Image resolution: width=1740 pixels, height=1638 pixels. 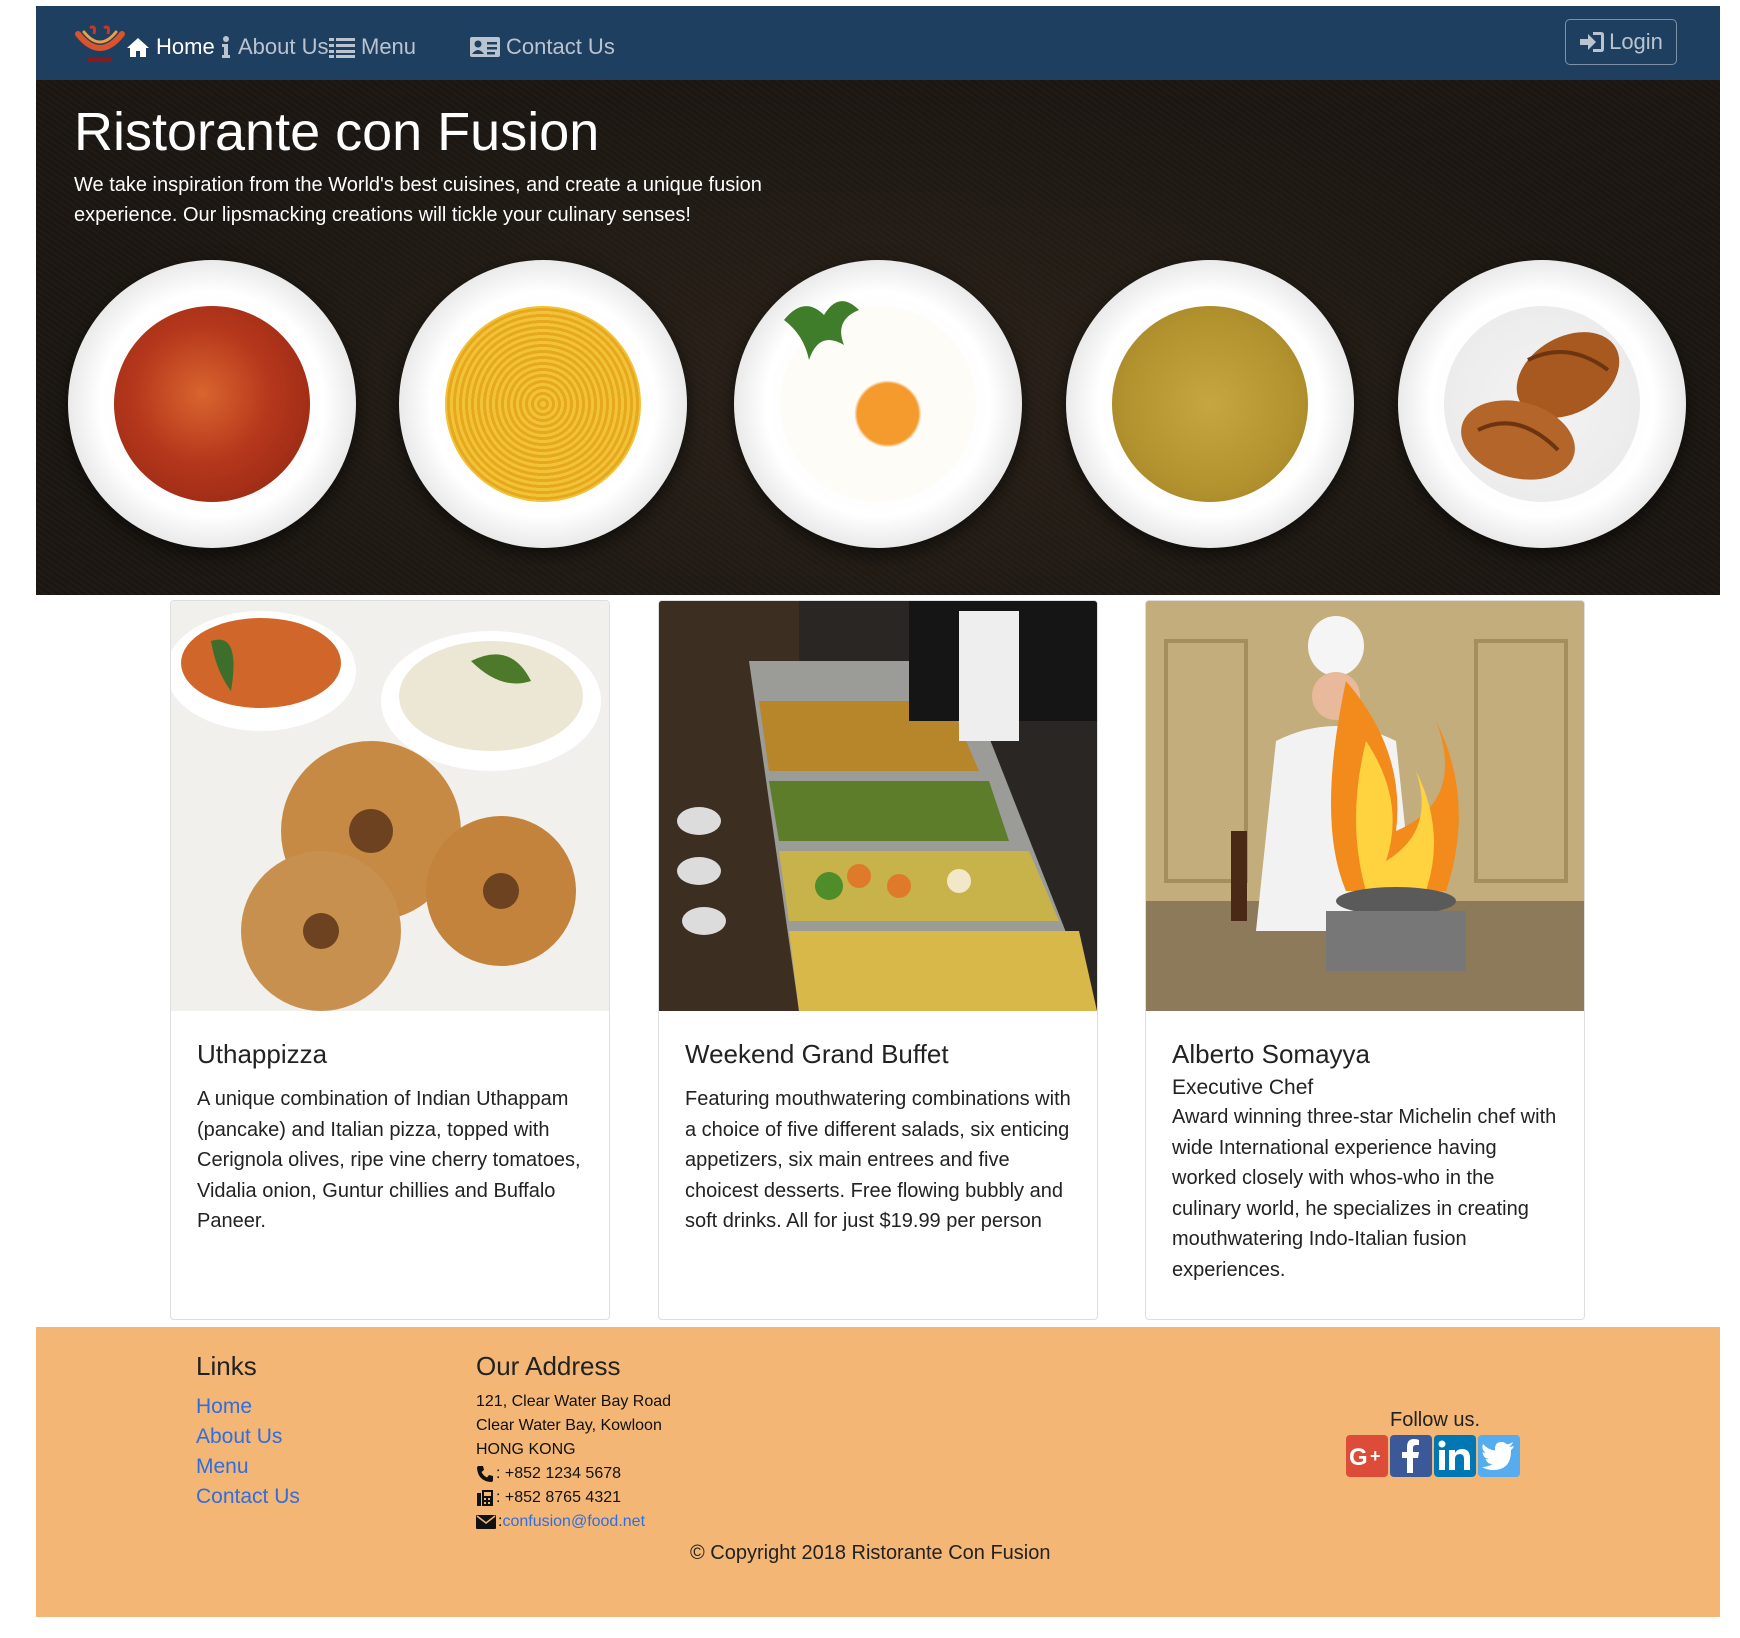 I want to click on envelope-icon, so click(x=486, y=1522).